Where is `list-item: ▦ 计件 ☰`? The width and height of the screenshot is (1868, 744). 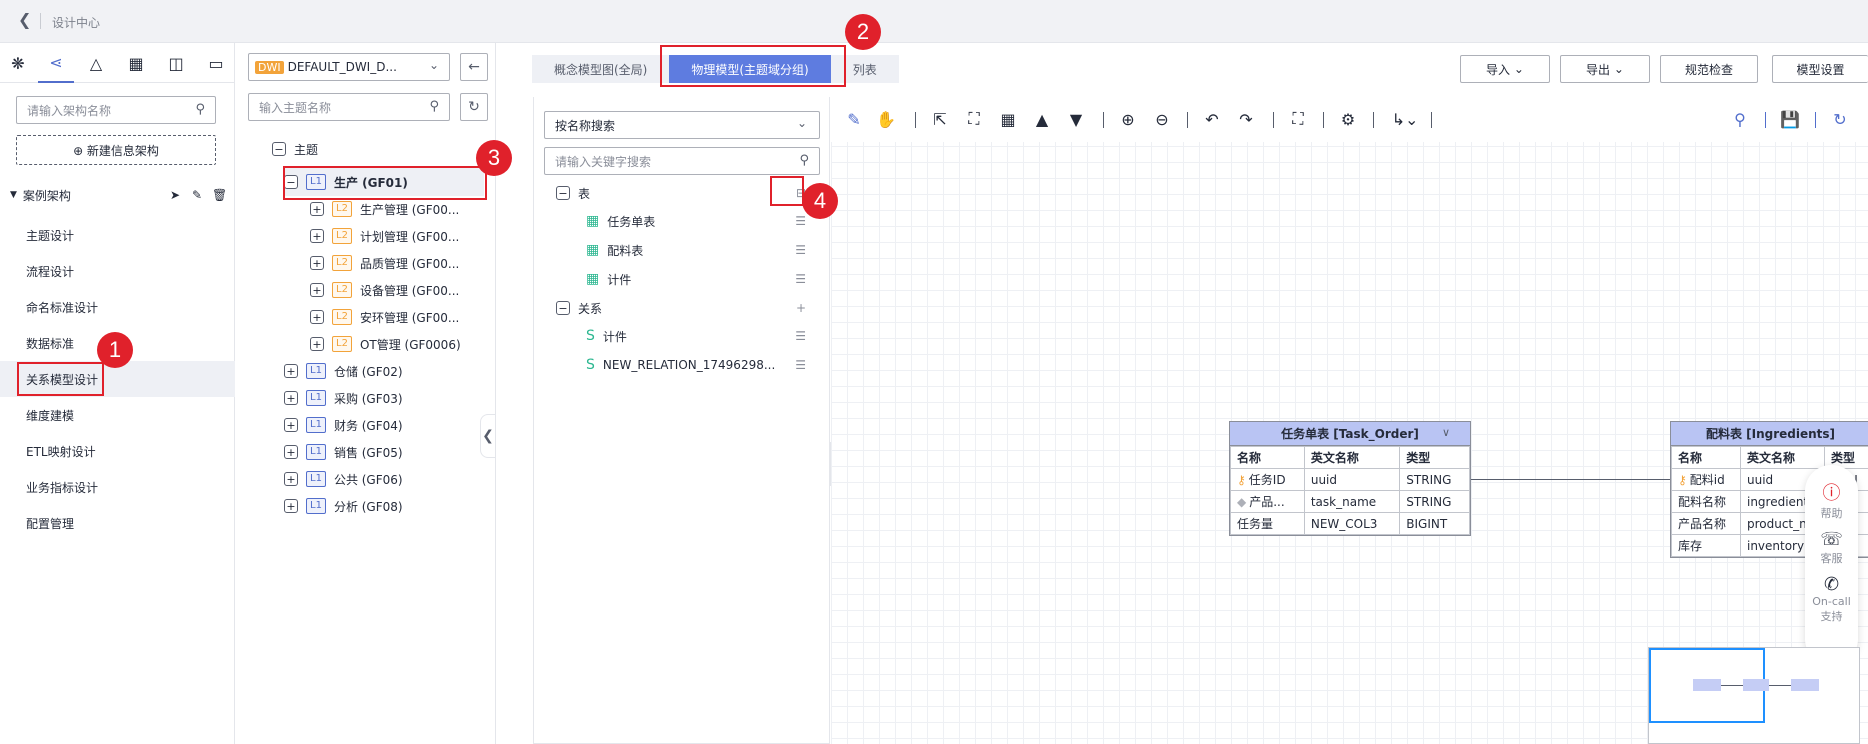
list-item: ▦ 计件 ☰ is located at coordinates (703, 279).